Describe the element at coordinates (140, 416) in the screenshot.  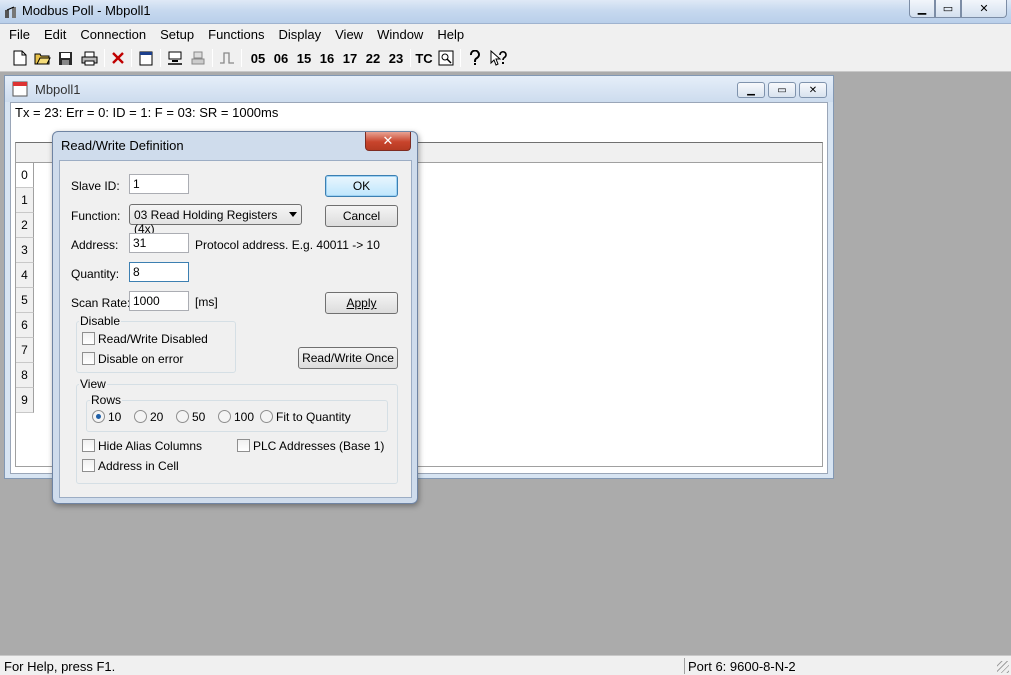
I see `rows-20-radio` at that location.